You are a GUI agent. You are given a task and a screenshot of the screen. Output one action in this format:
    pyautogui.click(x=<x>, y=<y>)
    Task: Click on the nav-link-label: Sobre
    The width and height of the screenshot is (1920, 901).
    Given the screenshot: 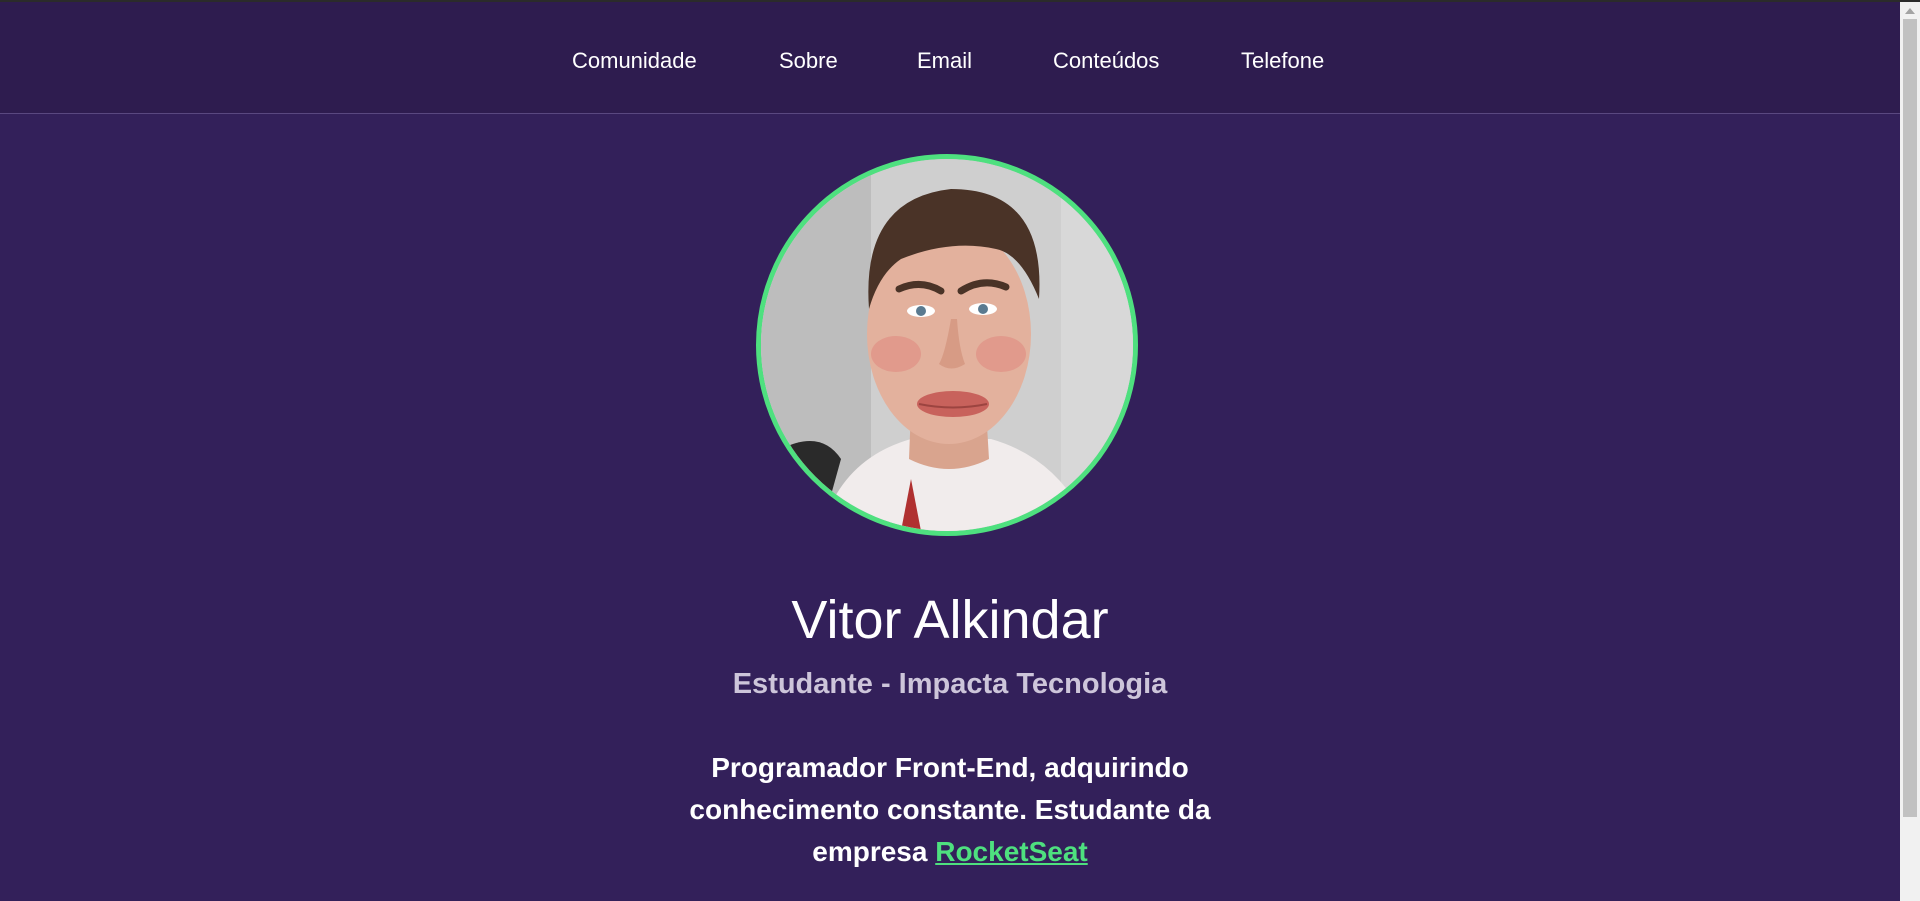 What is the action you would take?
    pyautogui.click(x=808, y=60)
    